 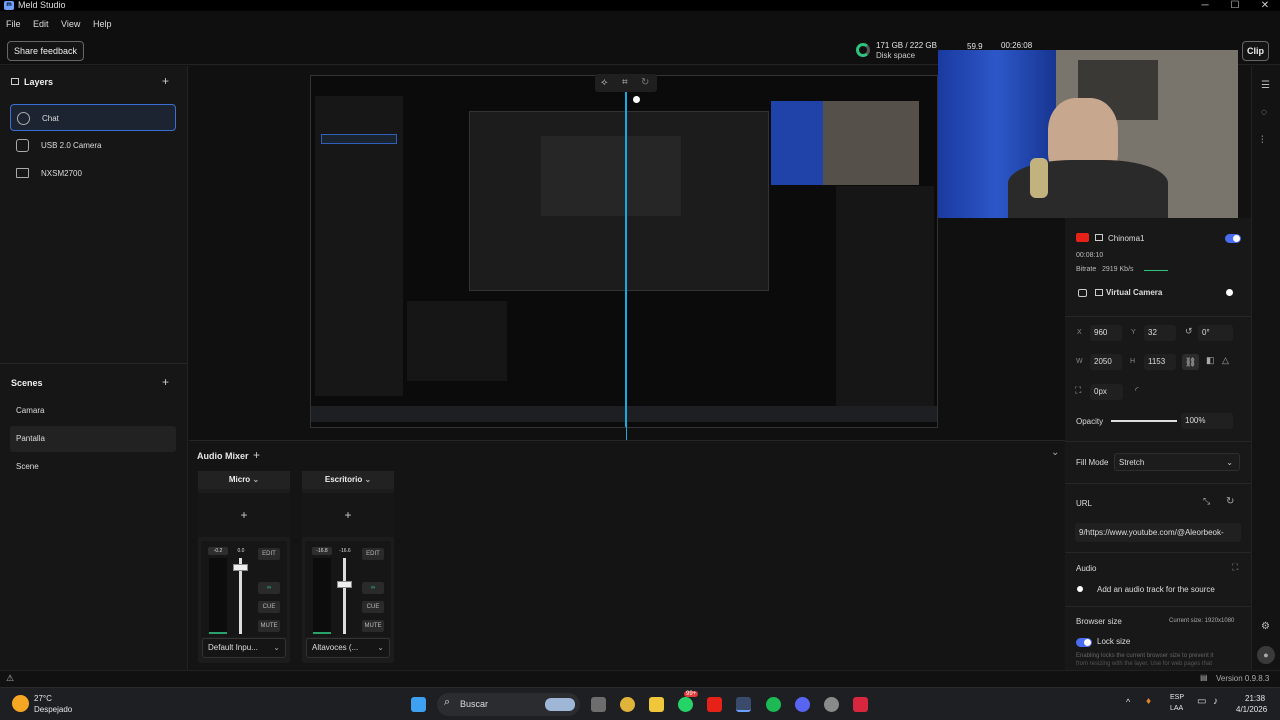 I want to click on network-icon: ▭, so click(x=1201, y=701).